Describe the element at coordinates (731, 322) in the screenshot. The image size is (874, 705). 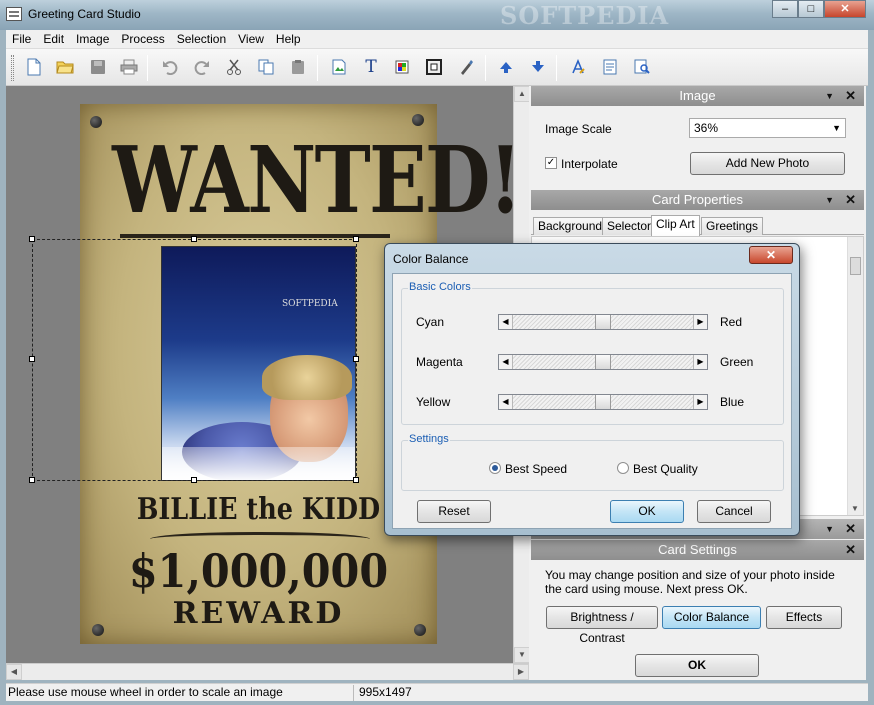
I see `red-label: Red` at that location.